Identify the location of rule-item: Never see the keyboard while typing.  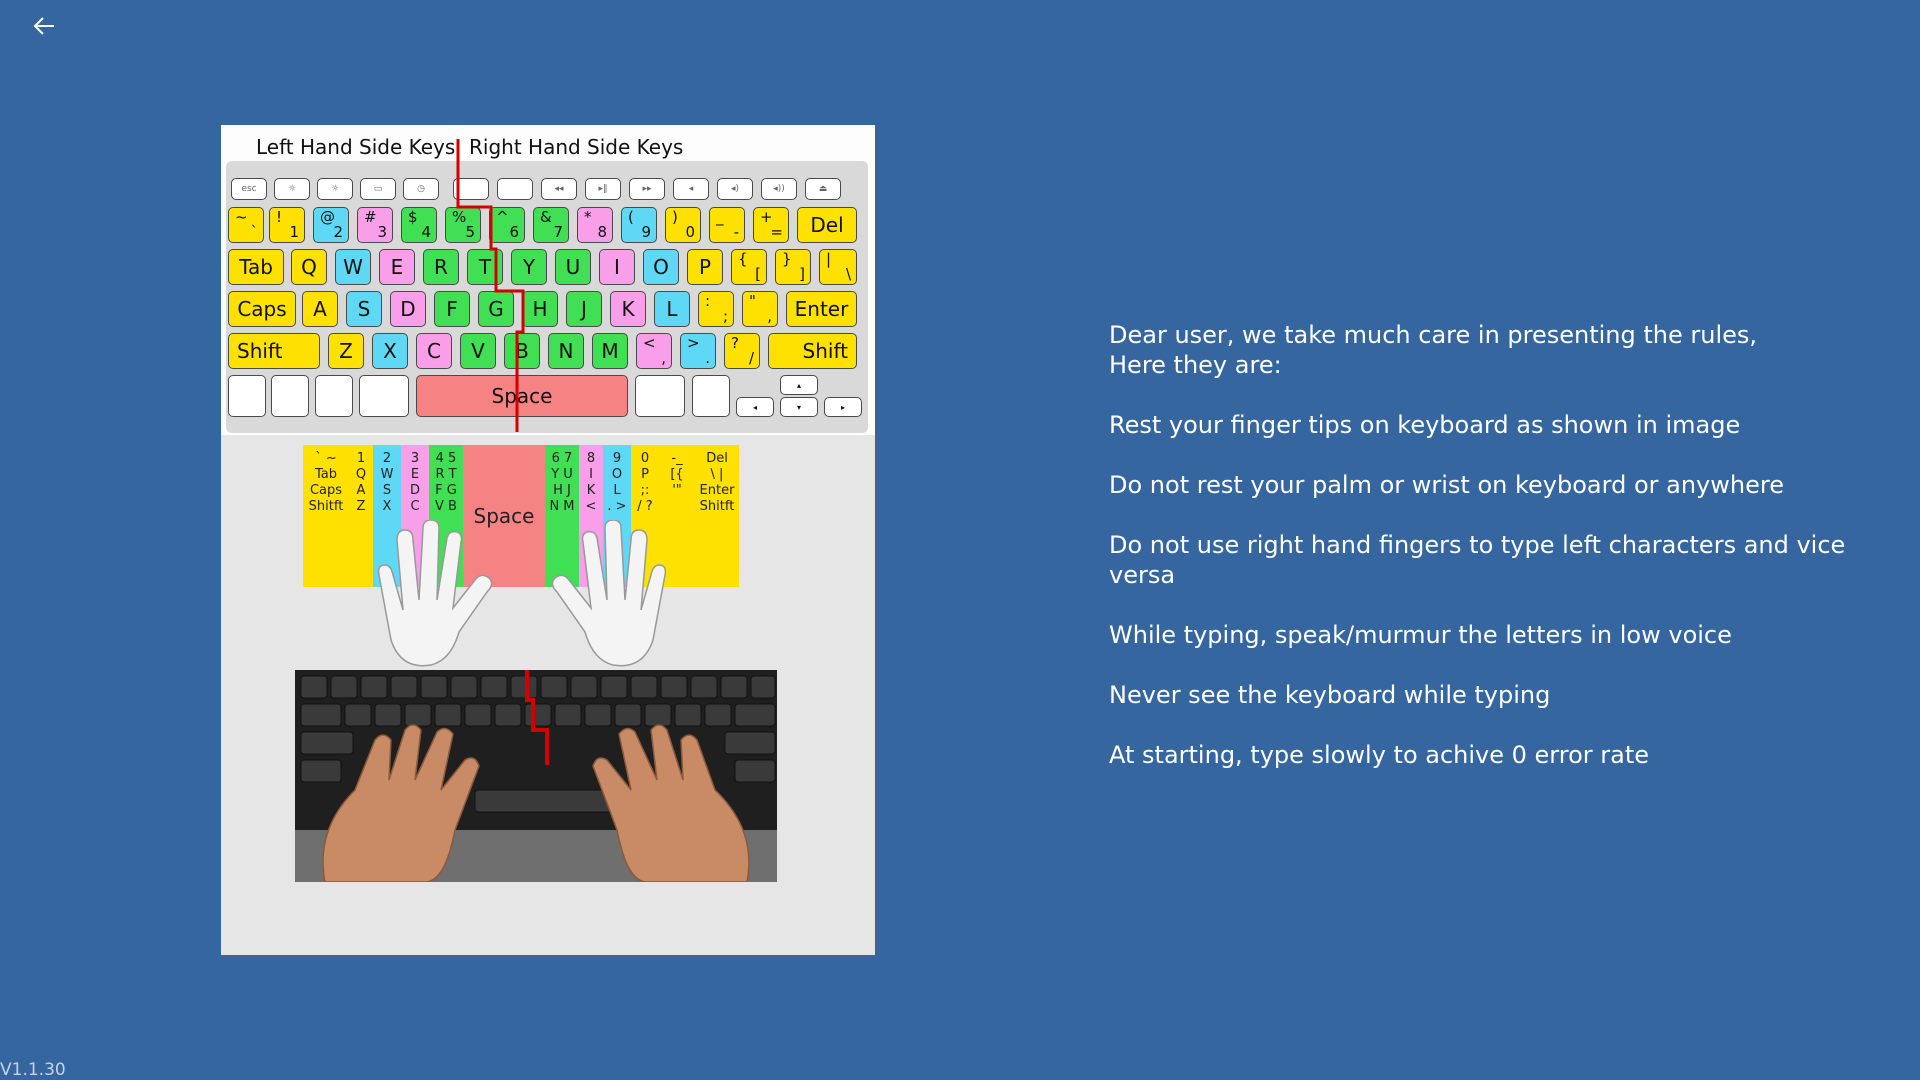
(1330, 695).